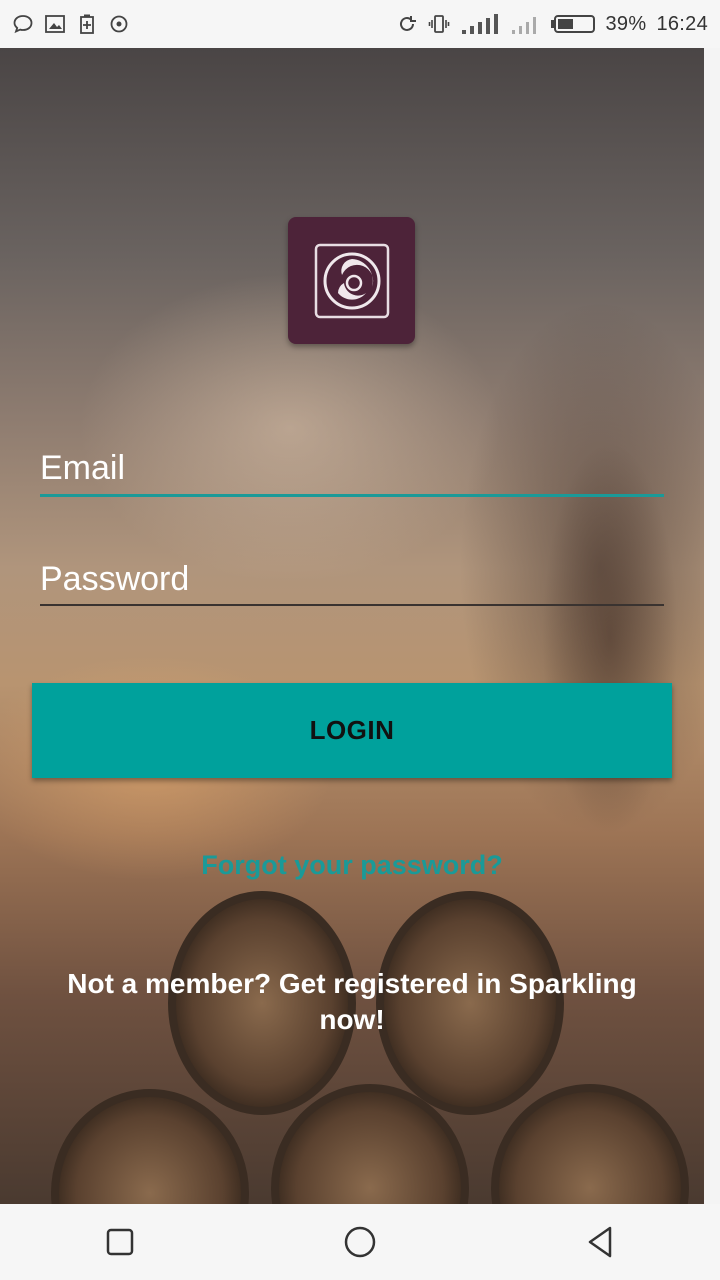 The width and height of the screenshot is (720, 1280). I want to click on email-field-container, so click(352, 468).